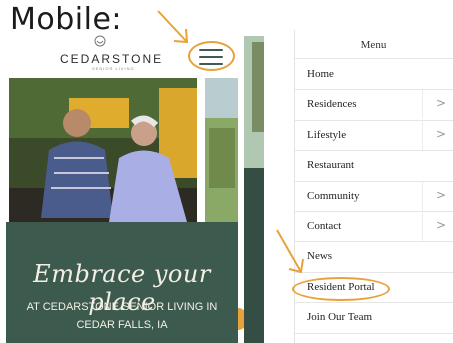 This screenshot has width=453, height=343. Describe the element at coordinates (254, 255) in the screenshot. I see `background-page-banner` at that location.